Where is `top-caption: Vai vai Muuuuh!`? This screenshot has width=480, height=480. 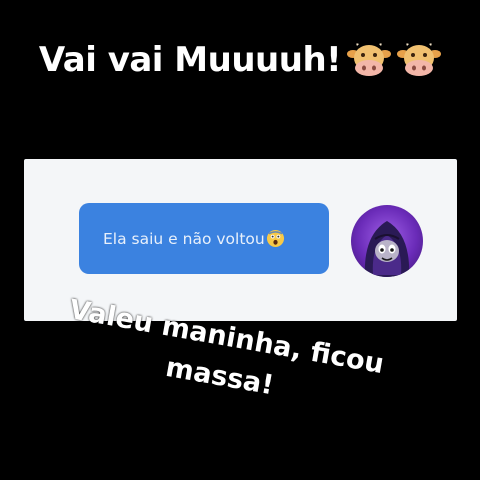
top-caption: Vai vai Muuuuh! is located at coordinates (240, 60).